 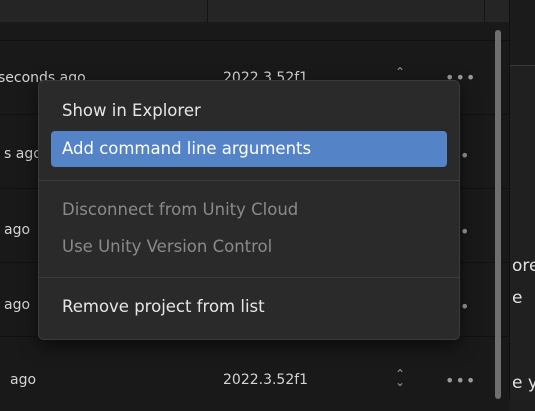 What do you see at coordinates (400, 378) in the screenshot?
I see `sort-chevrons-icon: ⌃ ⌄` at bounding box center [400, 378].